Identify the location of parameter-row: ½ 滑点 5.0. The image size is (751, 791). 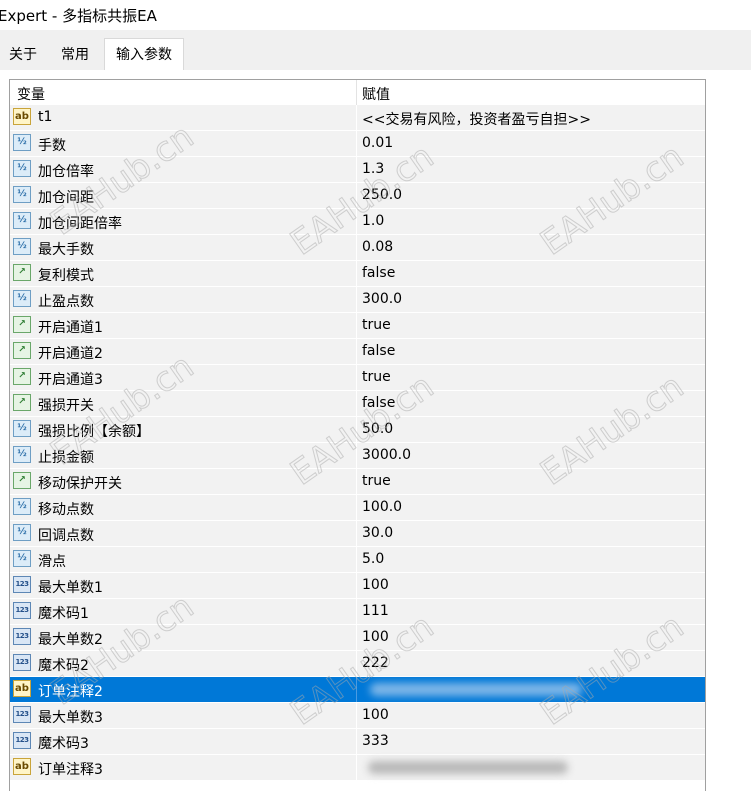
(357, 560).